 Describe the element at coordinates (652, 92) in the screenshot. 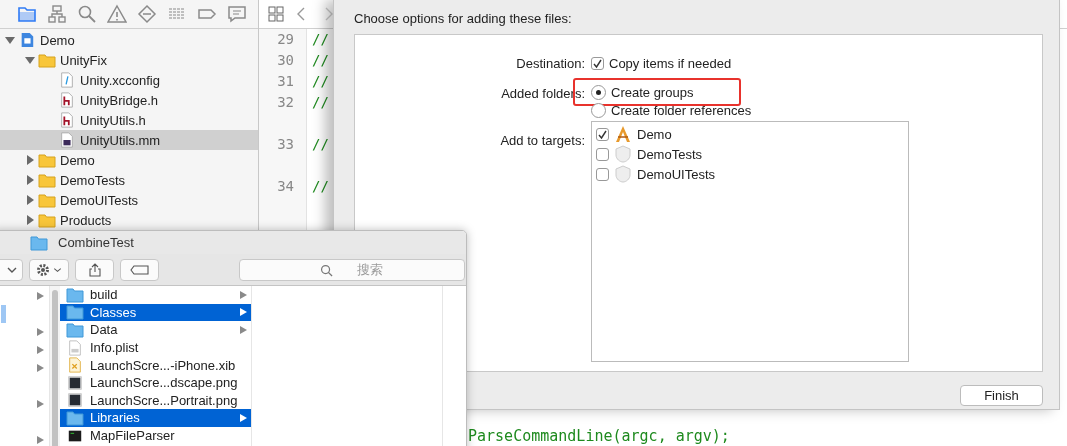

I see `radio-label: Create groups` at that location.